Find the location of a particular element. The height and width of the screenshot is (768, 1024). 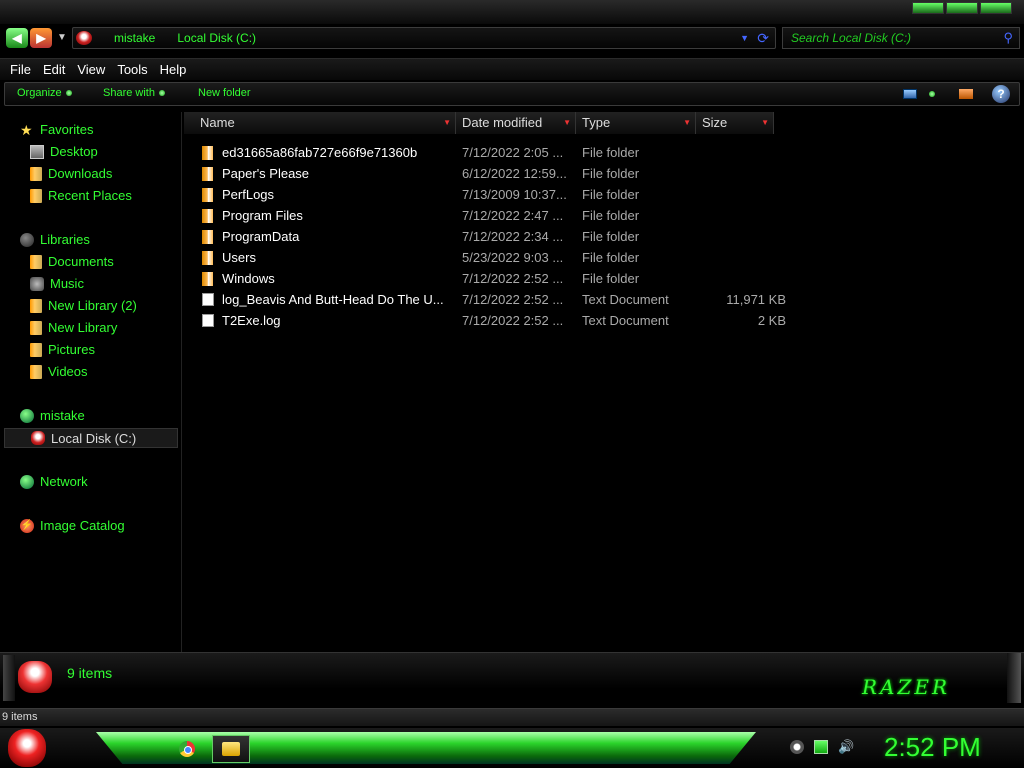

search-box: ⚲ is located at coordinates (901, 38).